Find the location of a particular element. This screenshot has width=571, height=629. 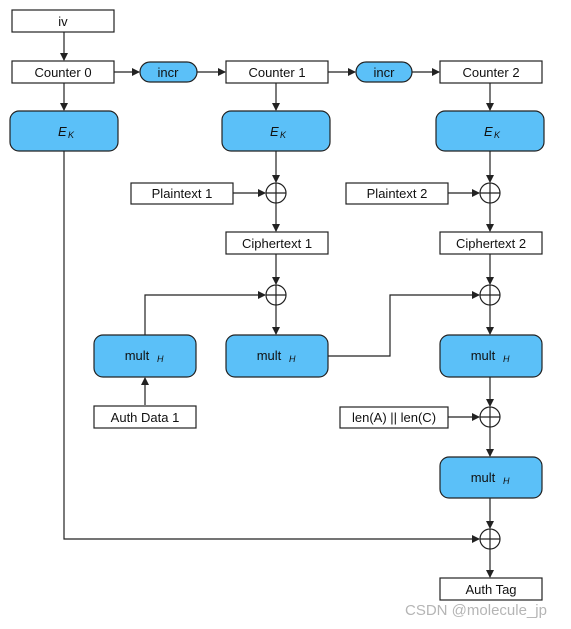

ek-2-block: EK is located at coordinates (490, 131).